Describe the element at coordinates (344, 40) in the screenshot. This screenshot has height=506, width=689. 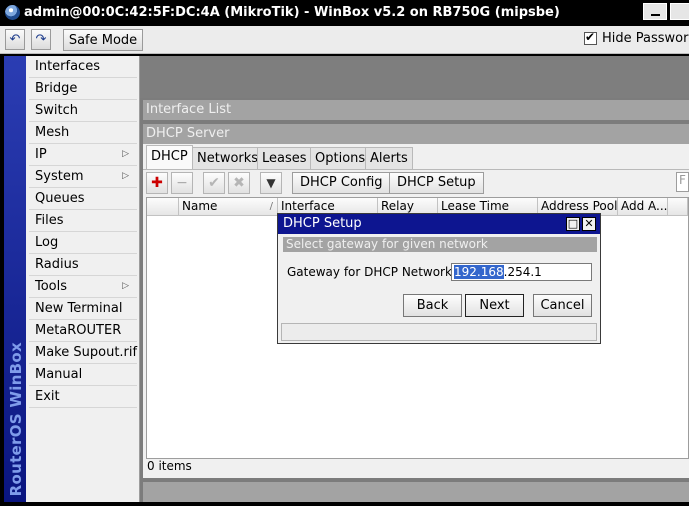
I see `main-toolbar: ↶ ↷ Safe Mode Hide Passwords` at that location.